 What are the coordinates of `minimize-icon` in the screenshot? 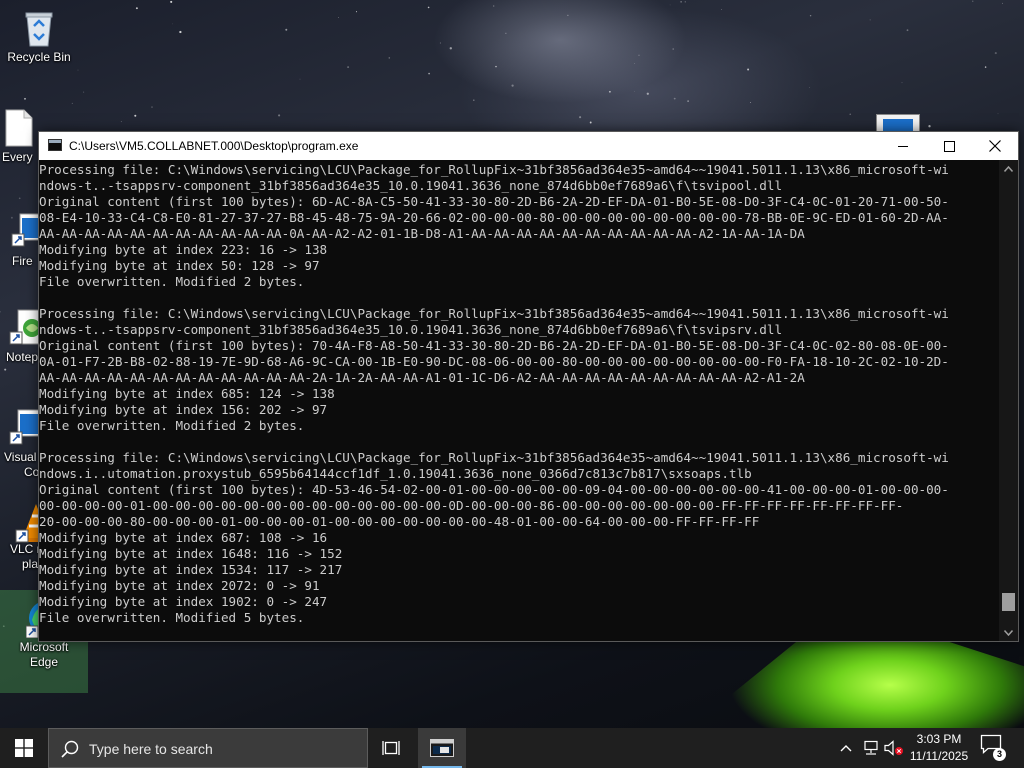 It's located at (902, 146).